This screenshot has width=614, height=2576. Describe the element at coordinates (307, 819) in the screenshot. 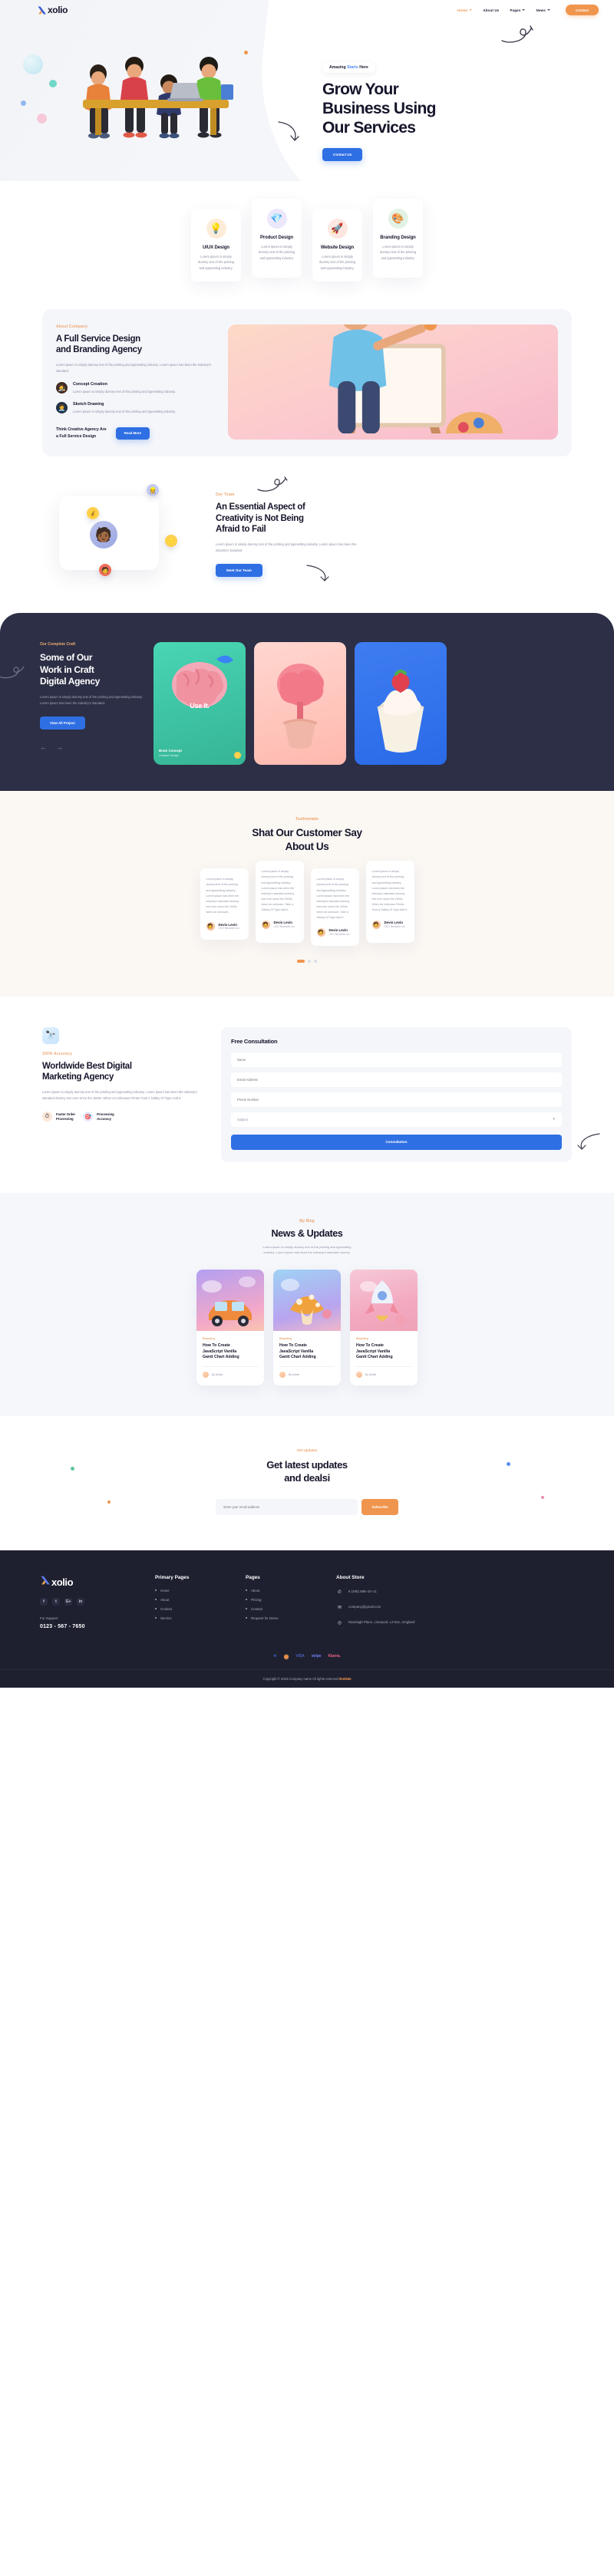

I see `testimonials-eyebrow: Testimonials` at that location.